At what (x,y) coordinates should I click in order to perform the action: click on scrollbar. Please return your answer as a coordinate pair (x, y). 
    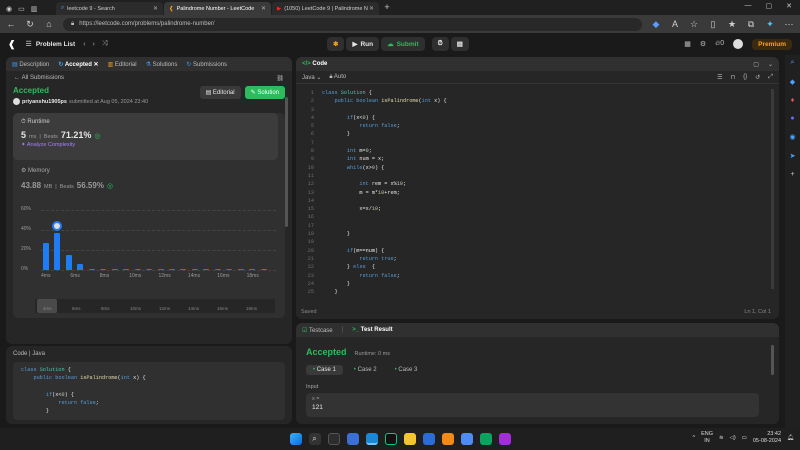
    Looking at the image, I should click on (286, 162).